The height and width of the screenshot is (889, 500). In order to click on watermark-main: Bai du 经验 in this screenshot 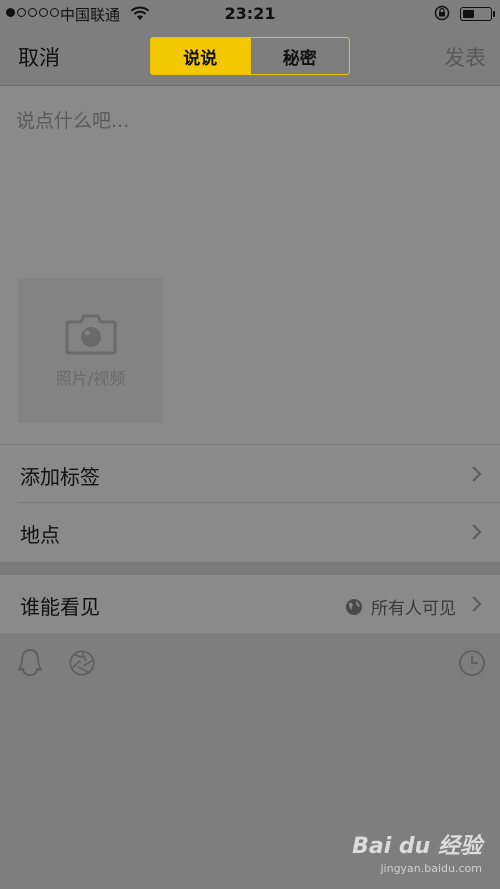, I will do `click(417, 846)`.